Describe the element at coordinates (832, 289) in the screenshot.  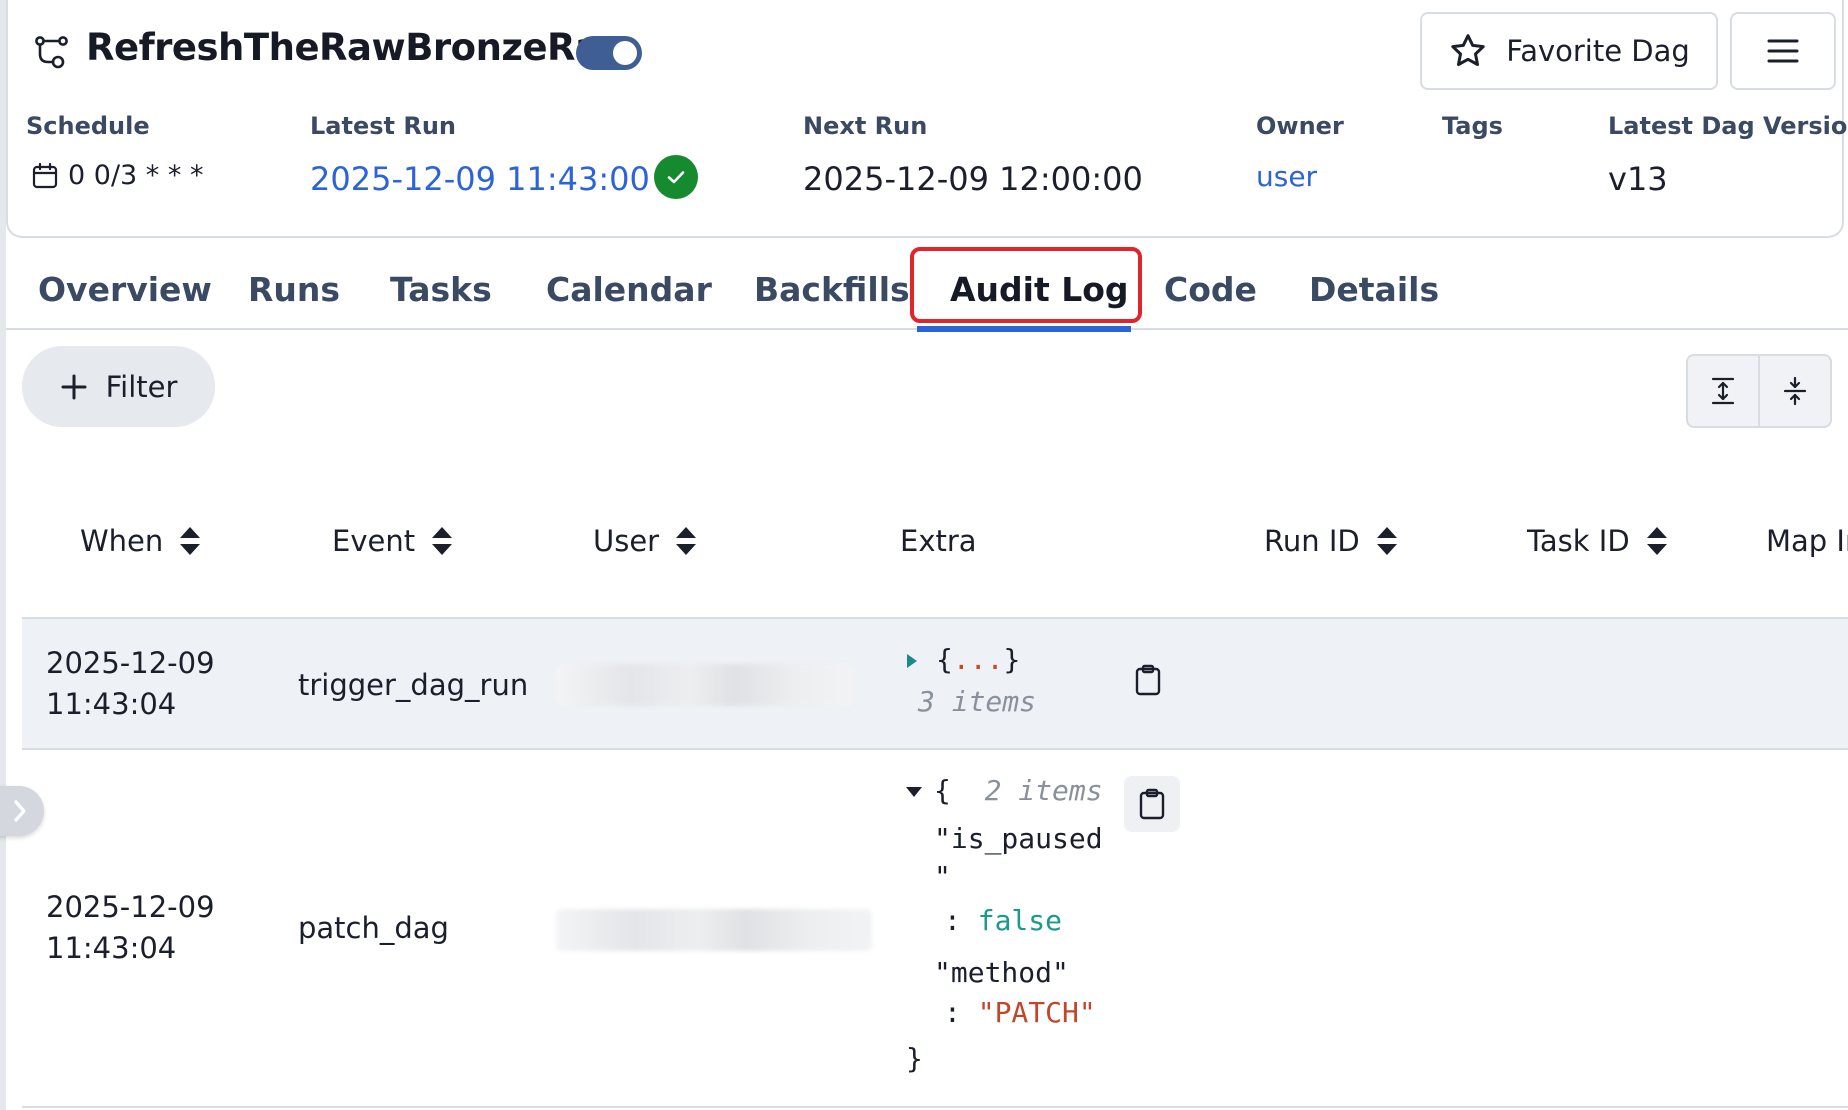
I see `tab-backfills: Backfills` at that location.